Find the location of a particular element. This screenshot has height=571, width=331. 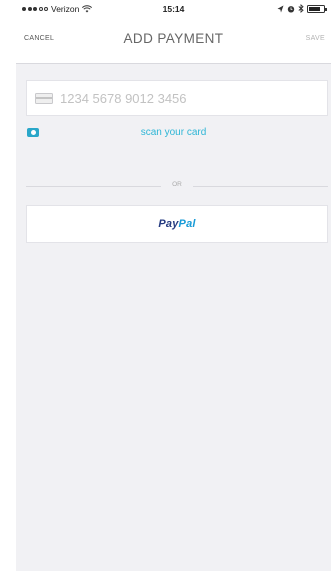

credit-card-icon is located at coordinates (44, 98).